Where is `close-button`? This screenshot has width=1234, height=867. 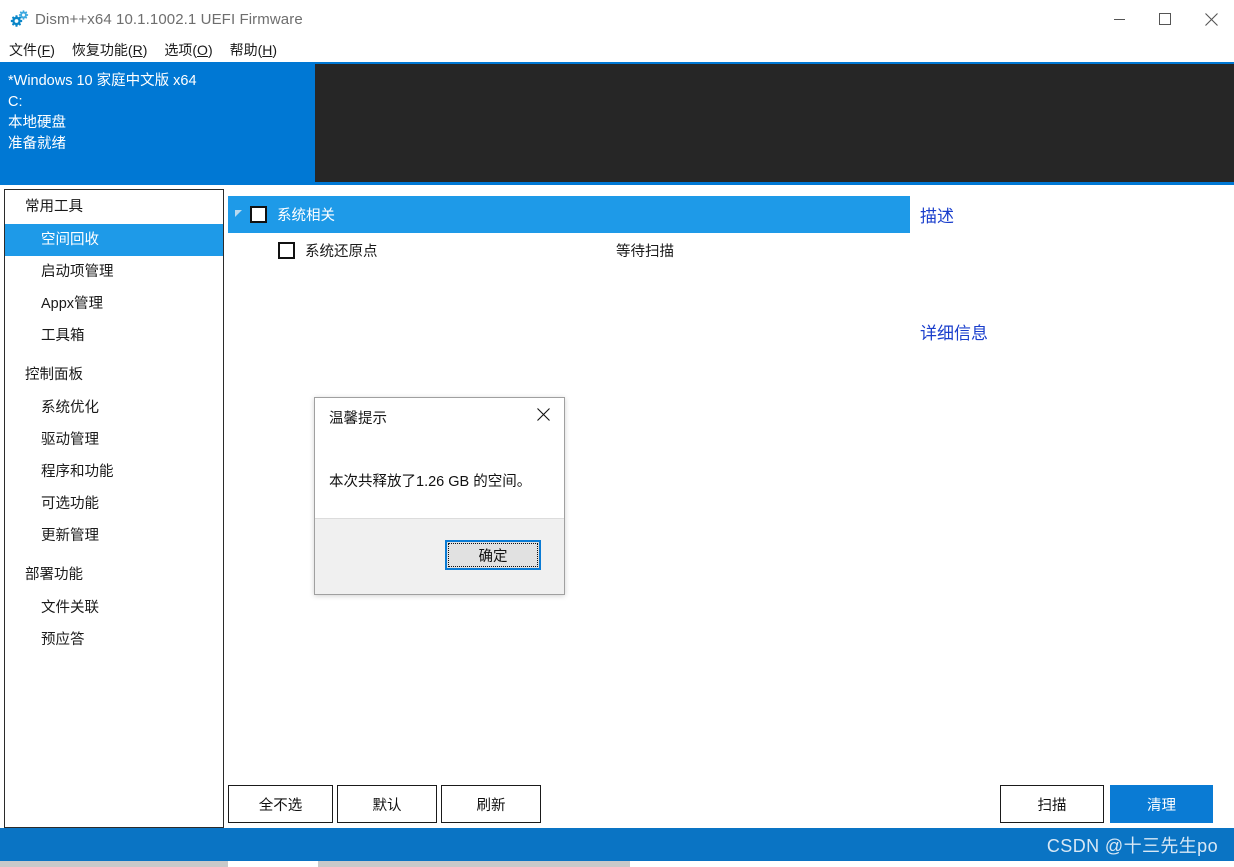
close-button is located at coordinates (1211, 19).